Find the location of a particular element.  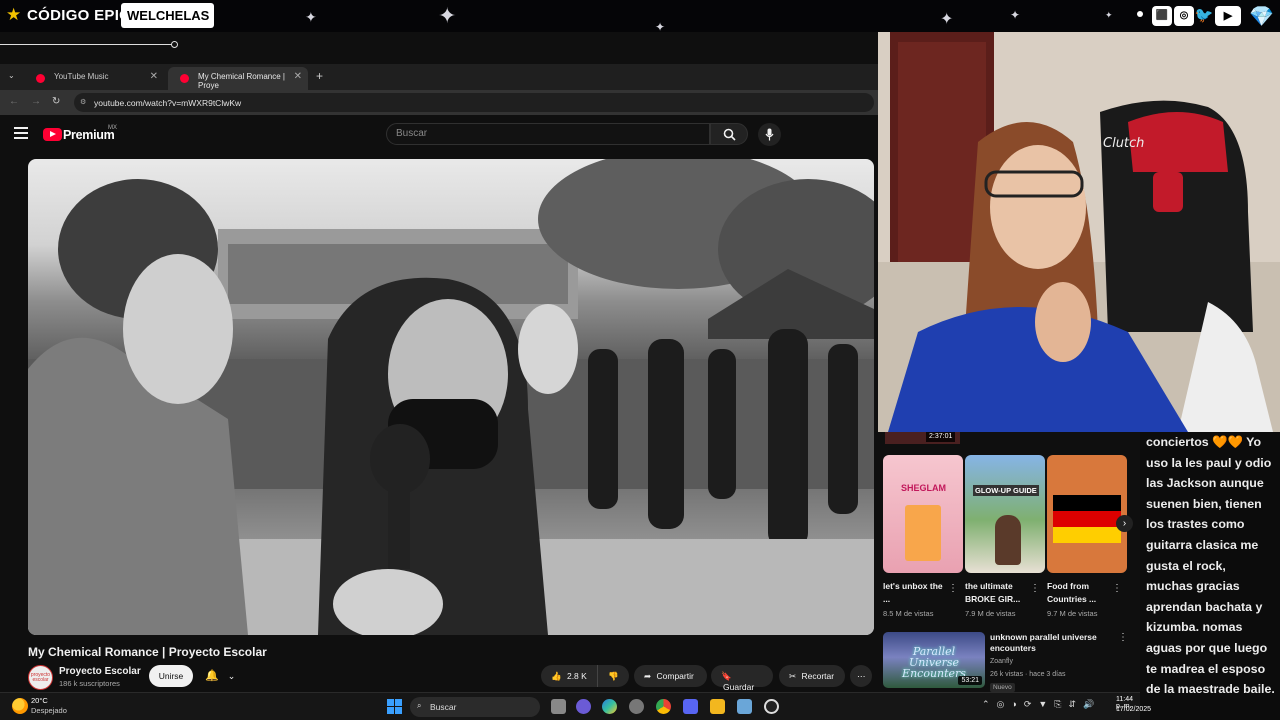

youtube-icon: ▶ is located at coordinates (1228, 16).